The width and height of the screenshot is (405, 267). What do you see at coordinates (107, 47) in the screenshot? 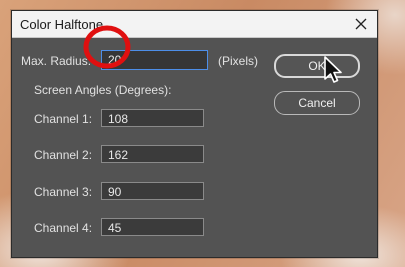
I see `annotation-circle` at bounding box center [107, 47].